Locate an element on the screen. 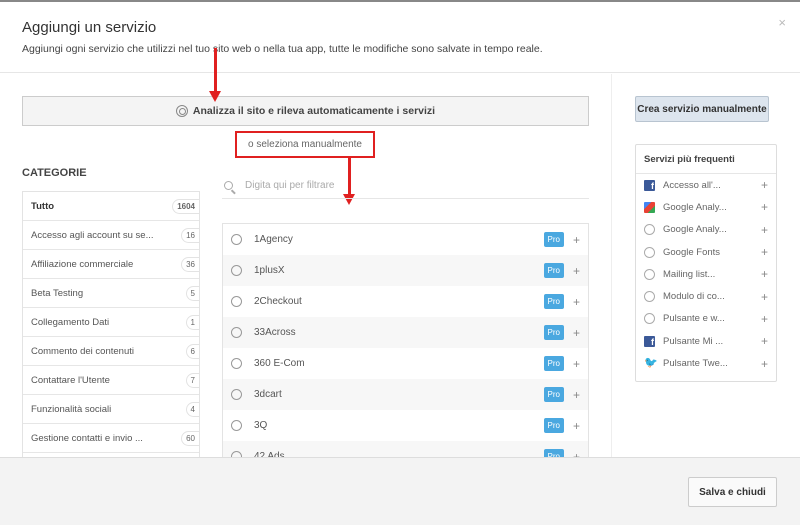 Image resolution: width=800 pixels, height=525 pixels. service-name: 3dcart is located at coordinates (268, 394).